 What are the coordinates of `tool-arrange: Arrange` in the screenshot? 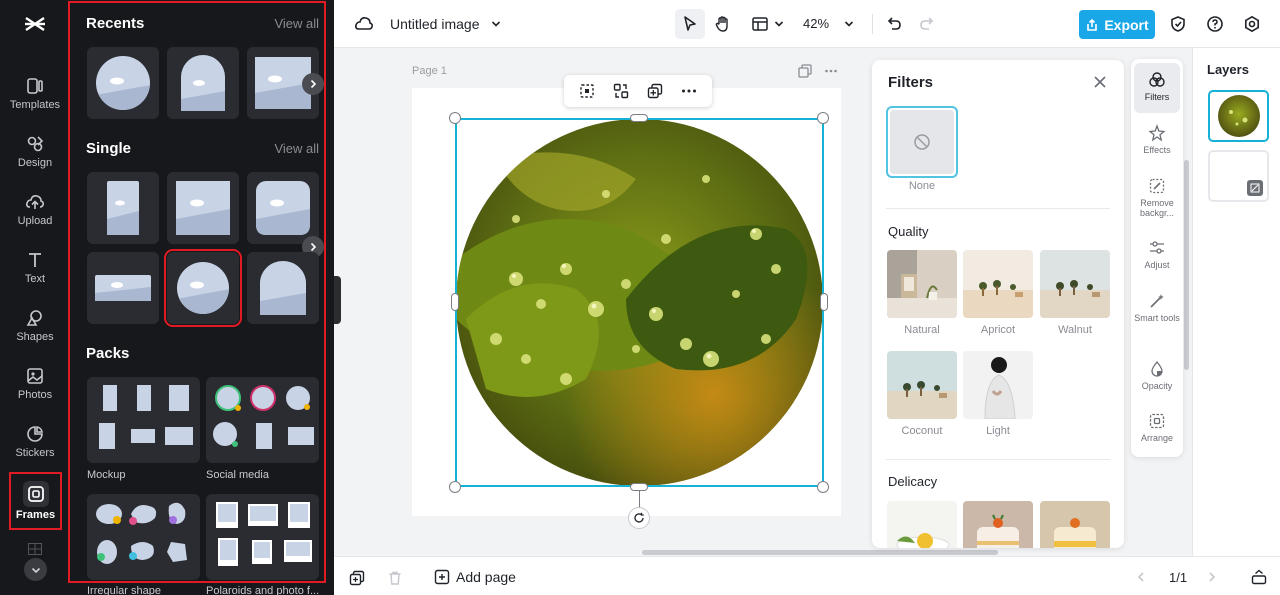 It's located at (1157, 429).